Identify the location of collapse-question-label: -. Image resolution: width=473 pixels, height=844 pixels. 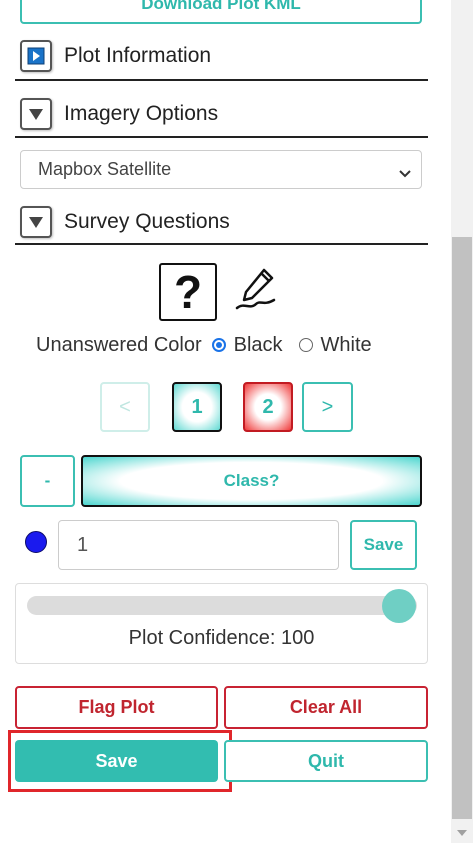
(47, 480).